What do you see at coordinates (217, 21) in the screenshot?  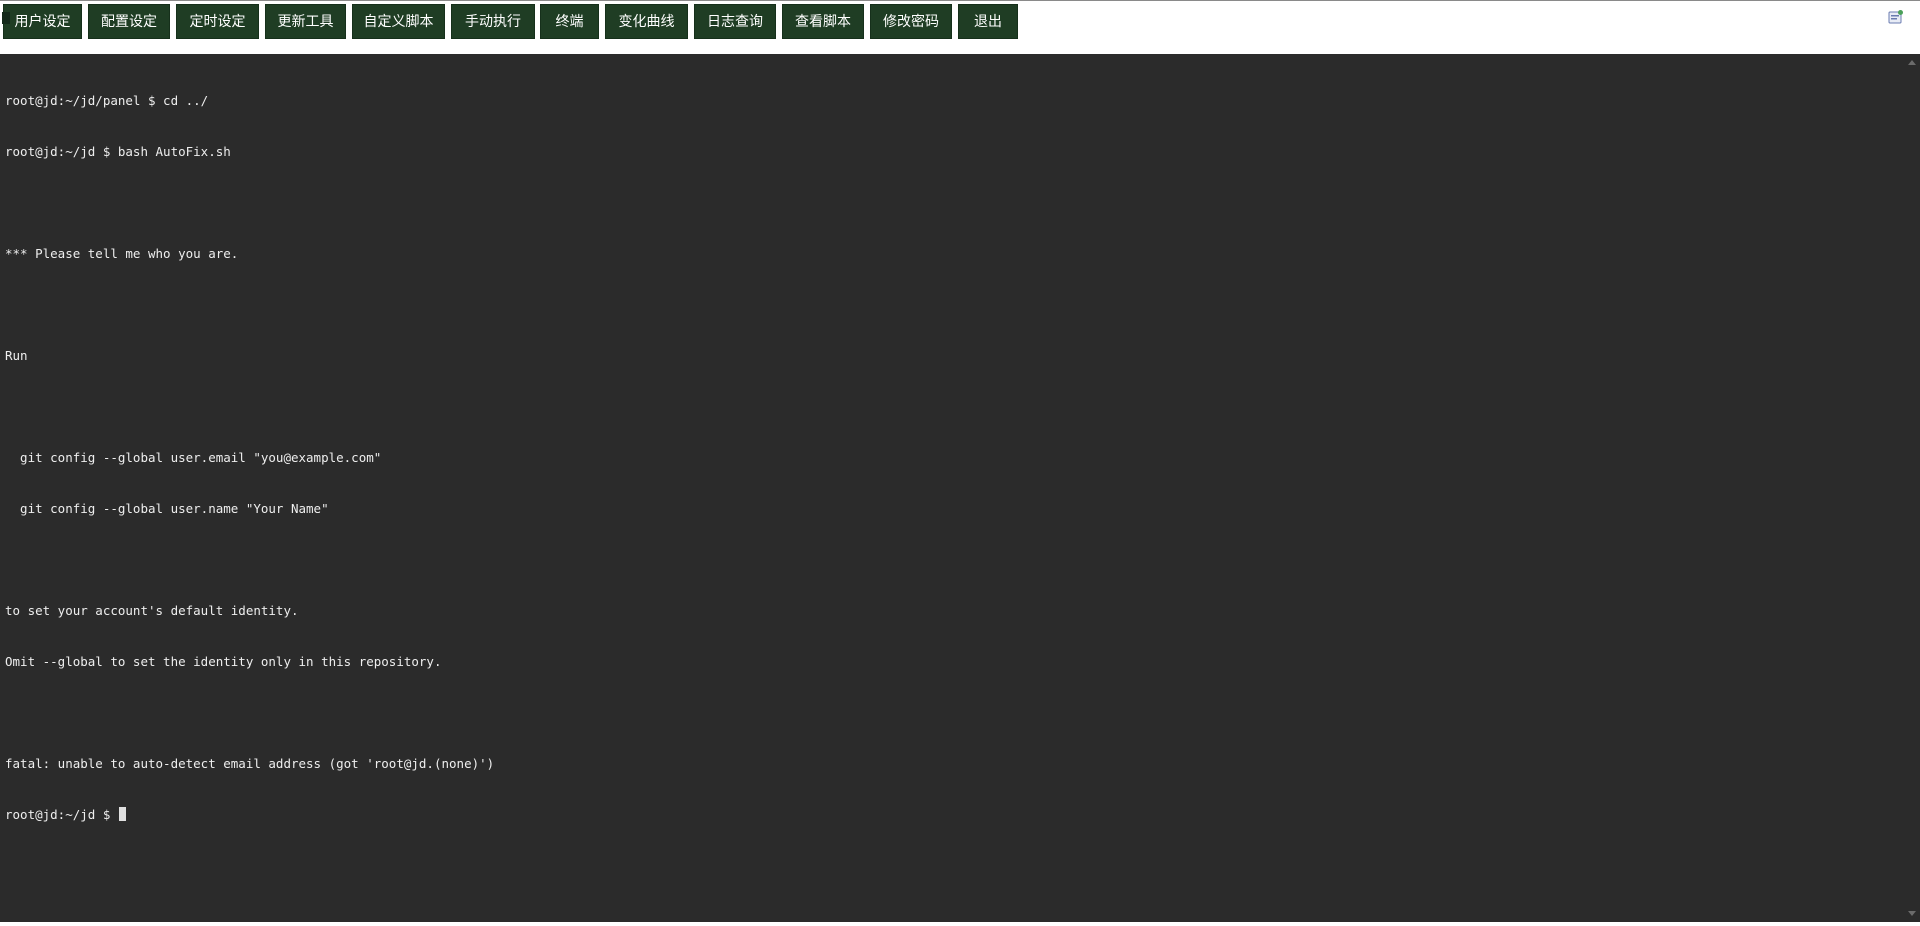 I see `nav-button-schedule-settings: 定时设定` at bounding box center [217, 21].